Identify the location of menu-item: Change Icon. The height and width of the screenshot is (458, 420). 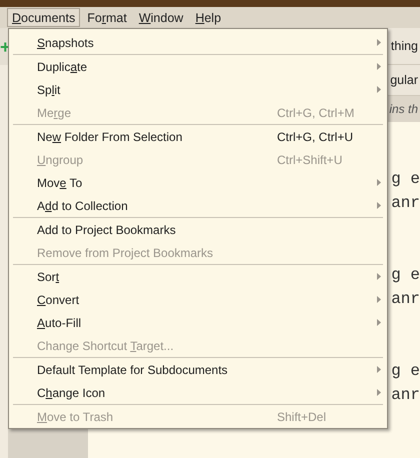
(198, 392).